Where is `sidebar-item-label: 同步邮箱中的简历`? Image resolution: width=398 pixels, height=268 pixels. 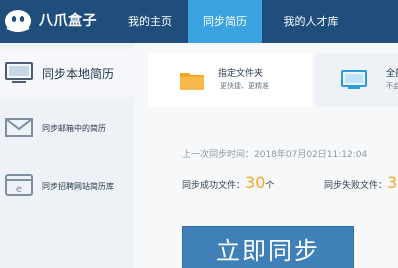 sidebar-item-label: 同步邮箱中的简历 is located at coordinates (74, 128).